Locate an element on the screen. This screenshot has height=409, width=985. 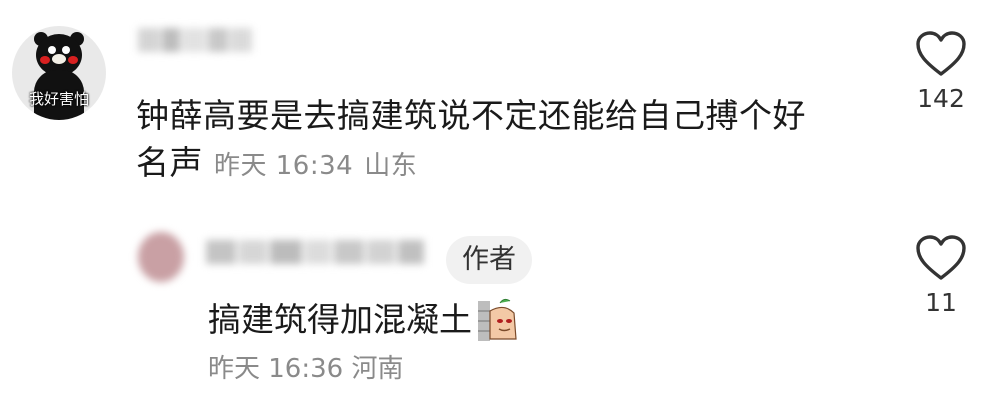
wall-peek-sticker-icon is located at coordinates (497, 319).